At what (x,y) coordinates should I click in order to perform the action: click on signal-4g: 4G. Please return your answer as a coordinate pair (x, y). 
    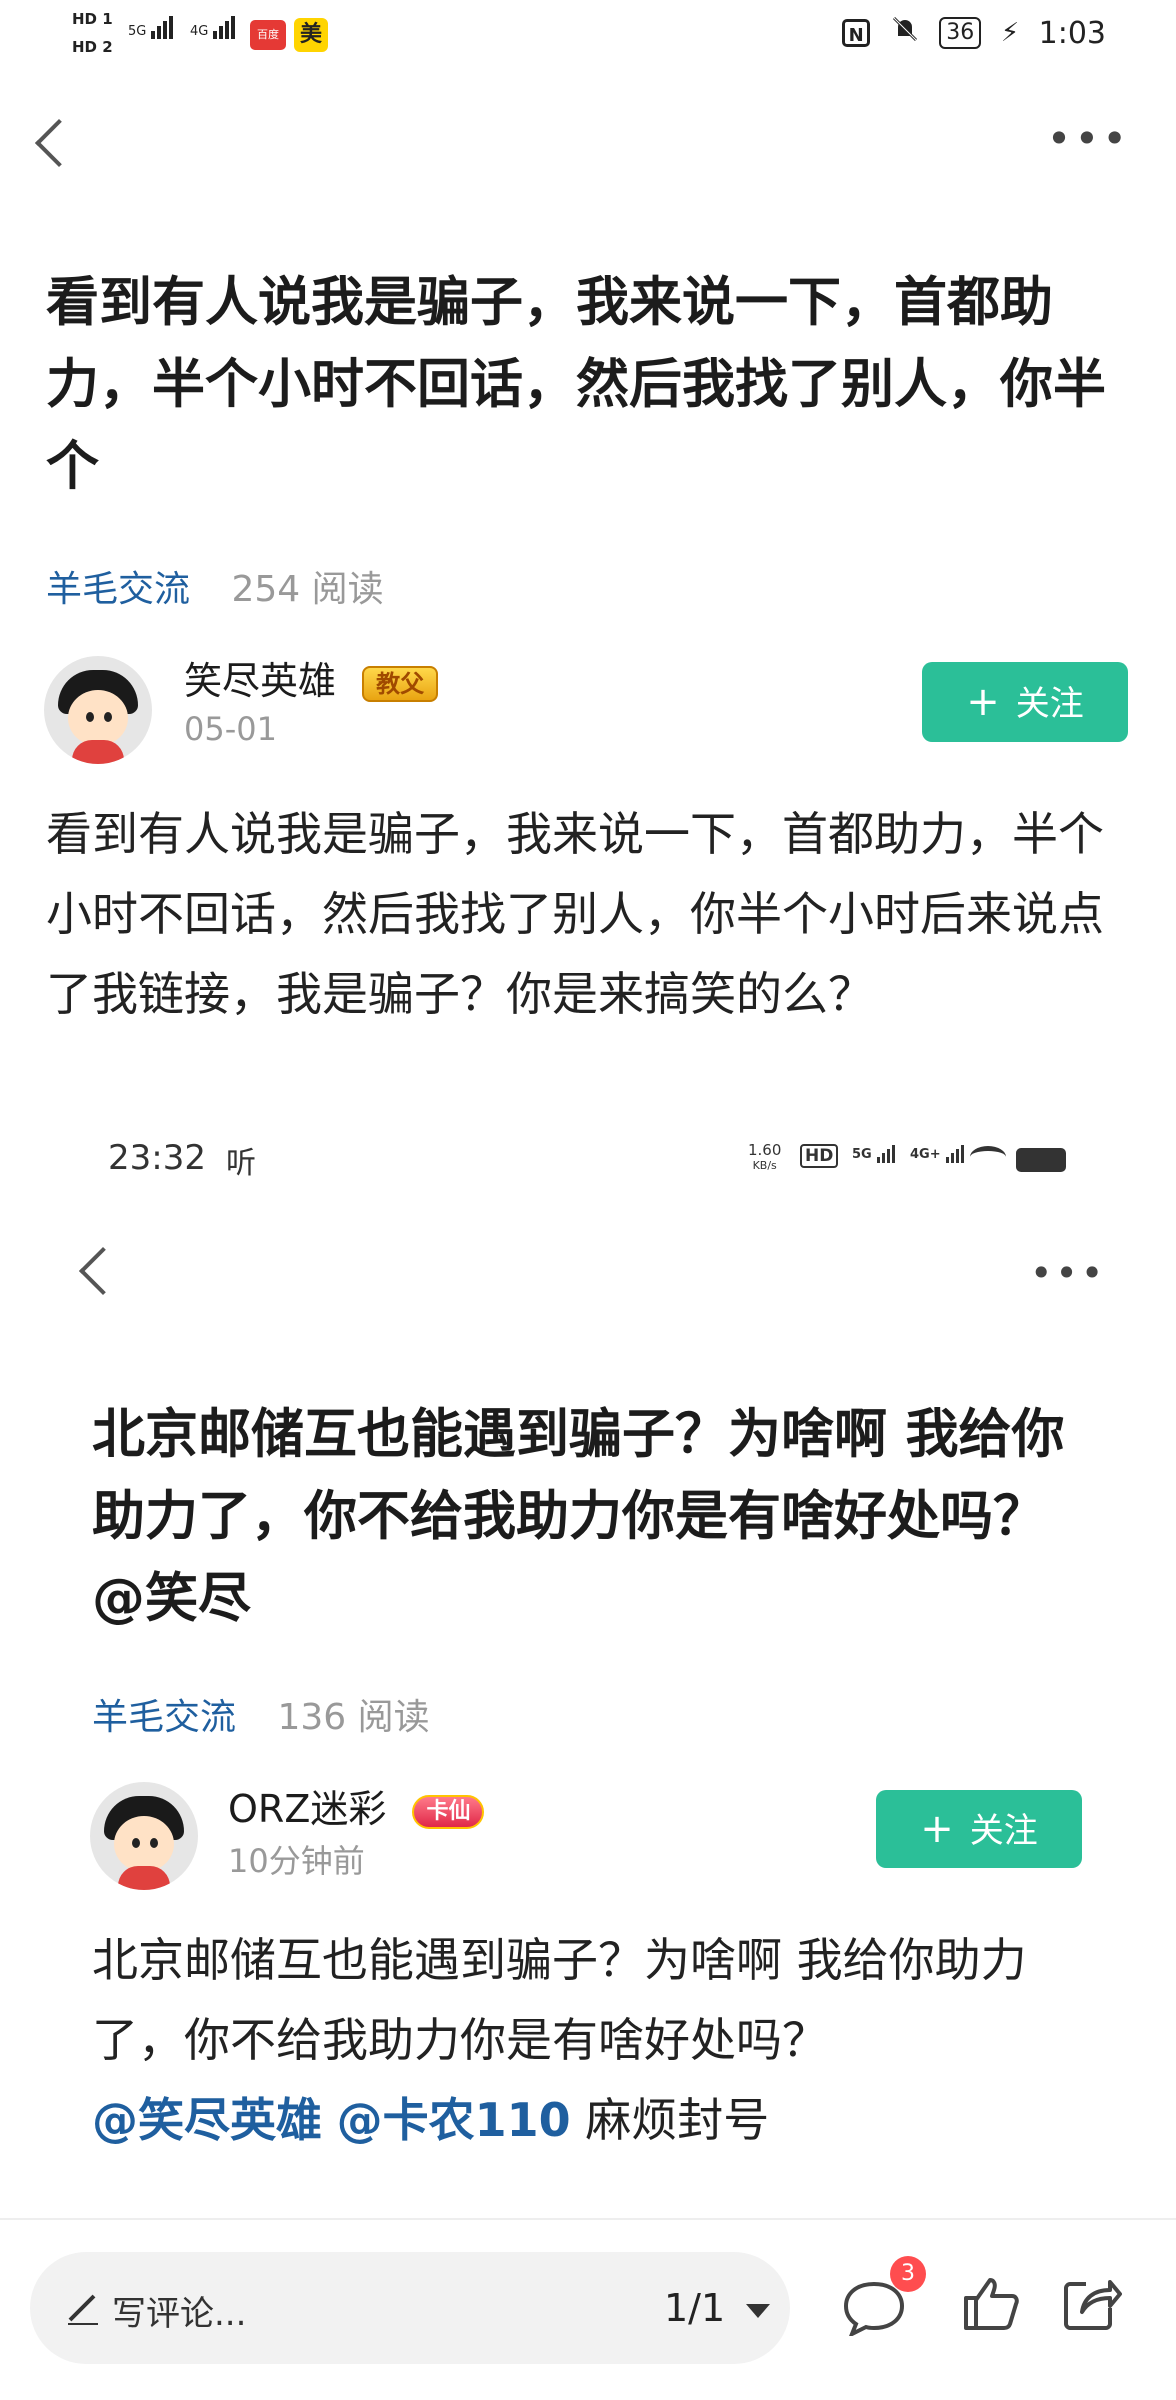
    Looking at the image, I should click on (213, 27).